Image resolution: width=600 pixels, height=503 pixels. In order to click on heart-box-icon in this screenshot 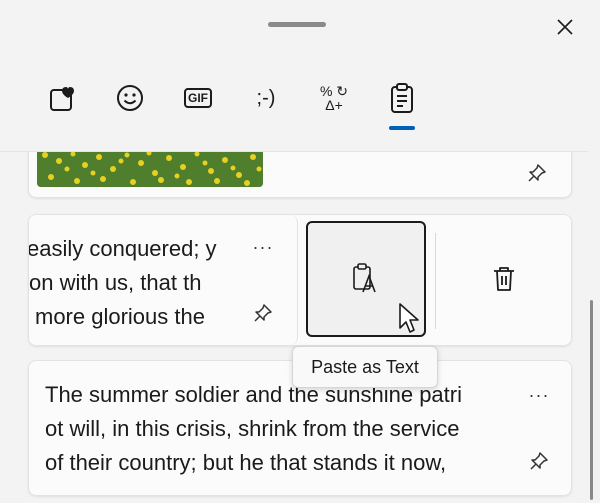, I will do `click(62, 99)`.